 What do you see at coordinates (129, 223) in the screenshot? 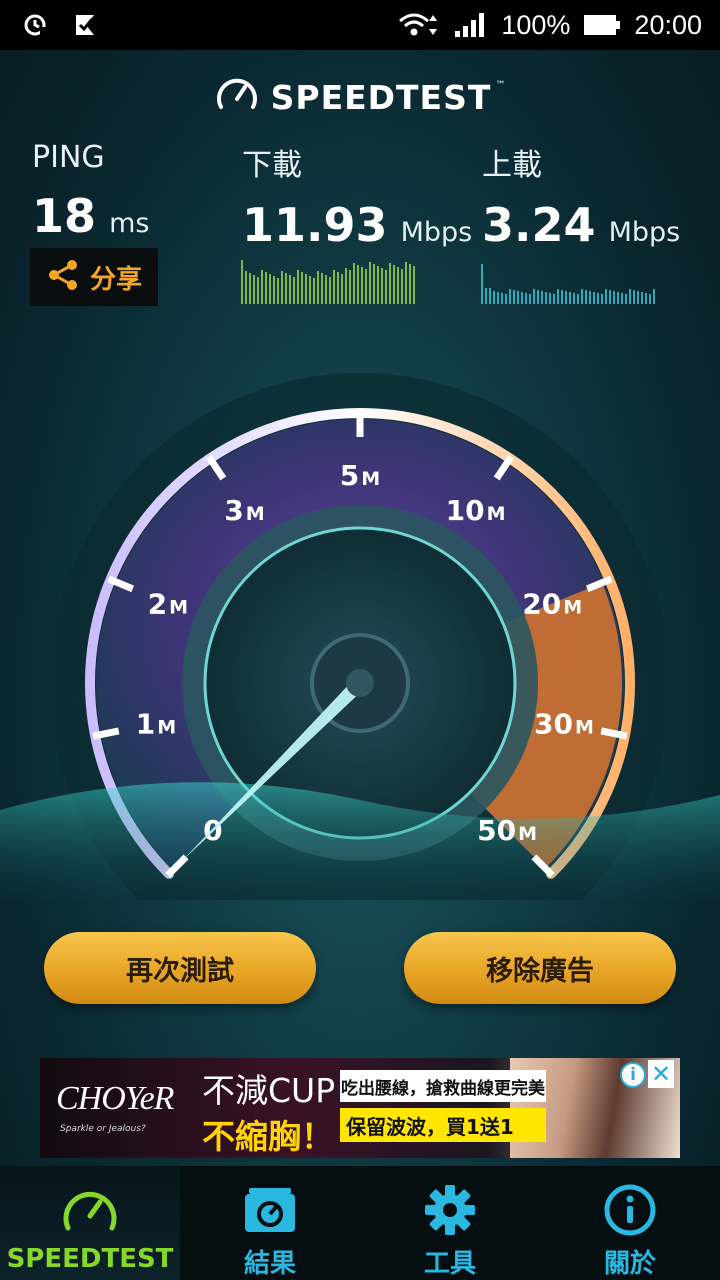
I see `ping-unit: ms` at bounding box center [129, 223].